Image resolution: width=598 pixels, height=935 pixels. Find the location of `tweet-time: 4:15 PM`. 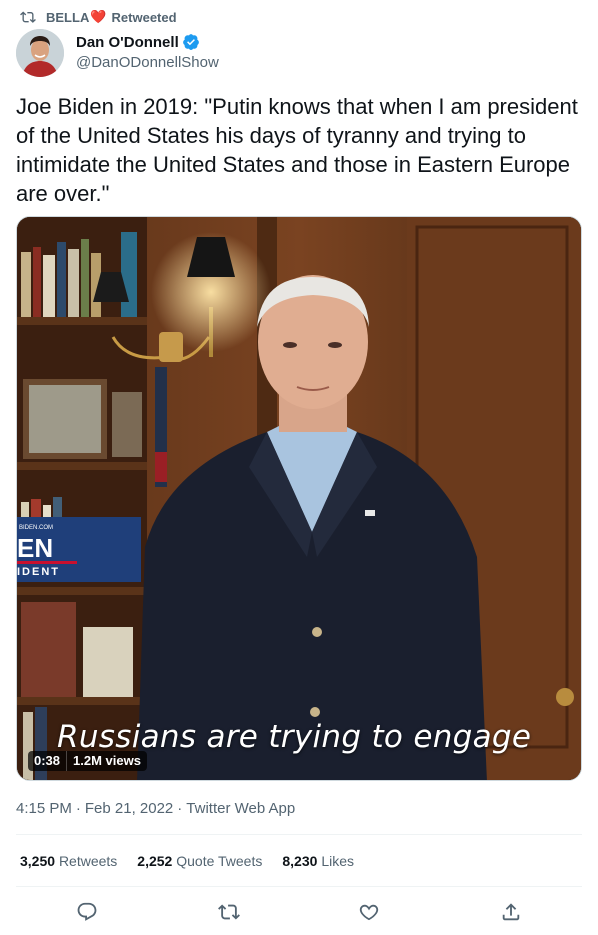

tweet-time: 4:15 PM is located at coordinates (44, 808).